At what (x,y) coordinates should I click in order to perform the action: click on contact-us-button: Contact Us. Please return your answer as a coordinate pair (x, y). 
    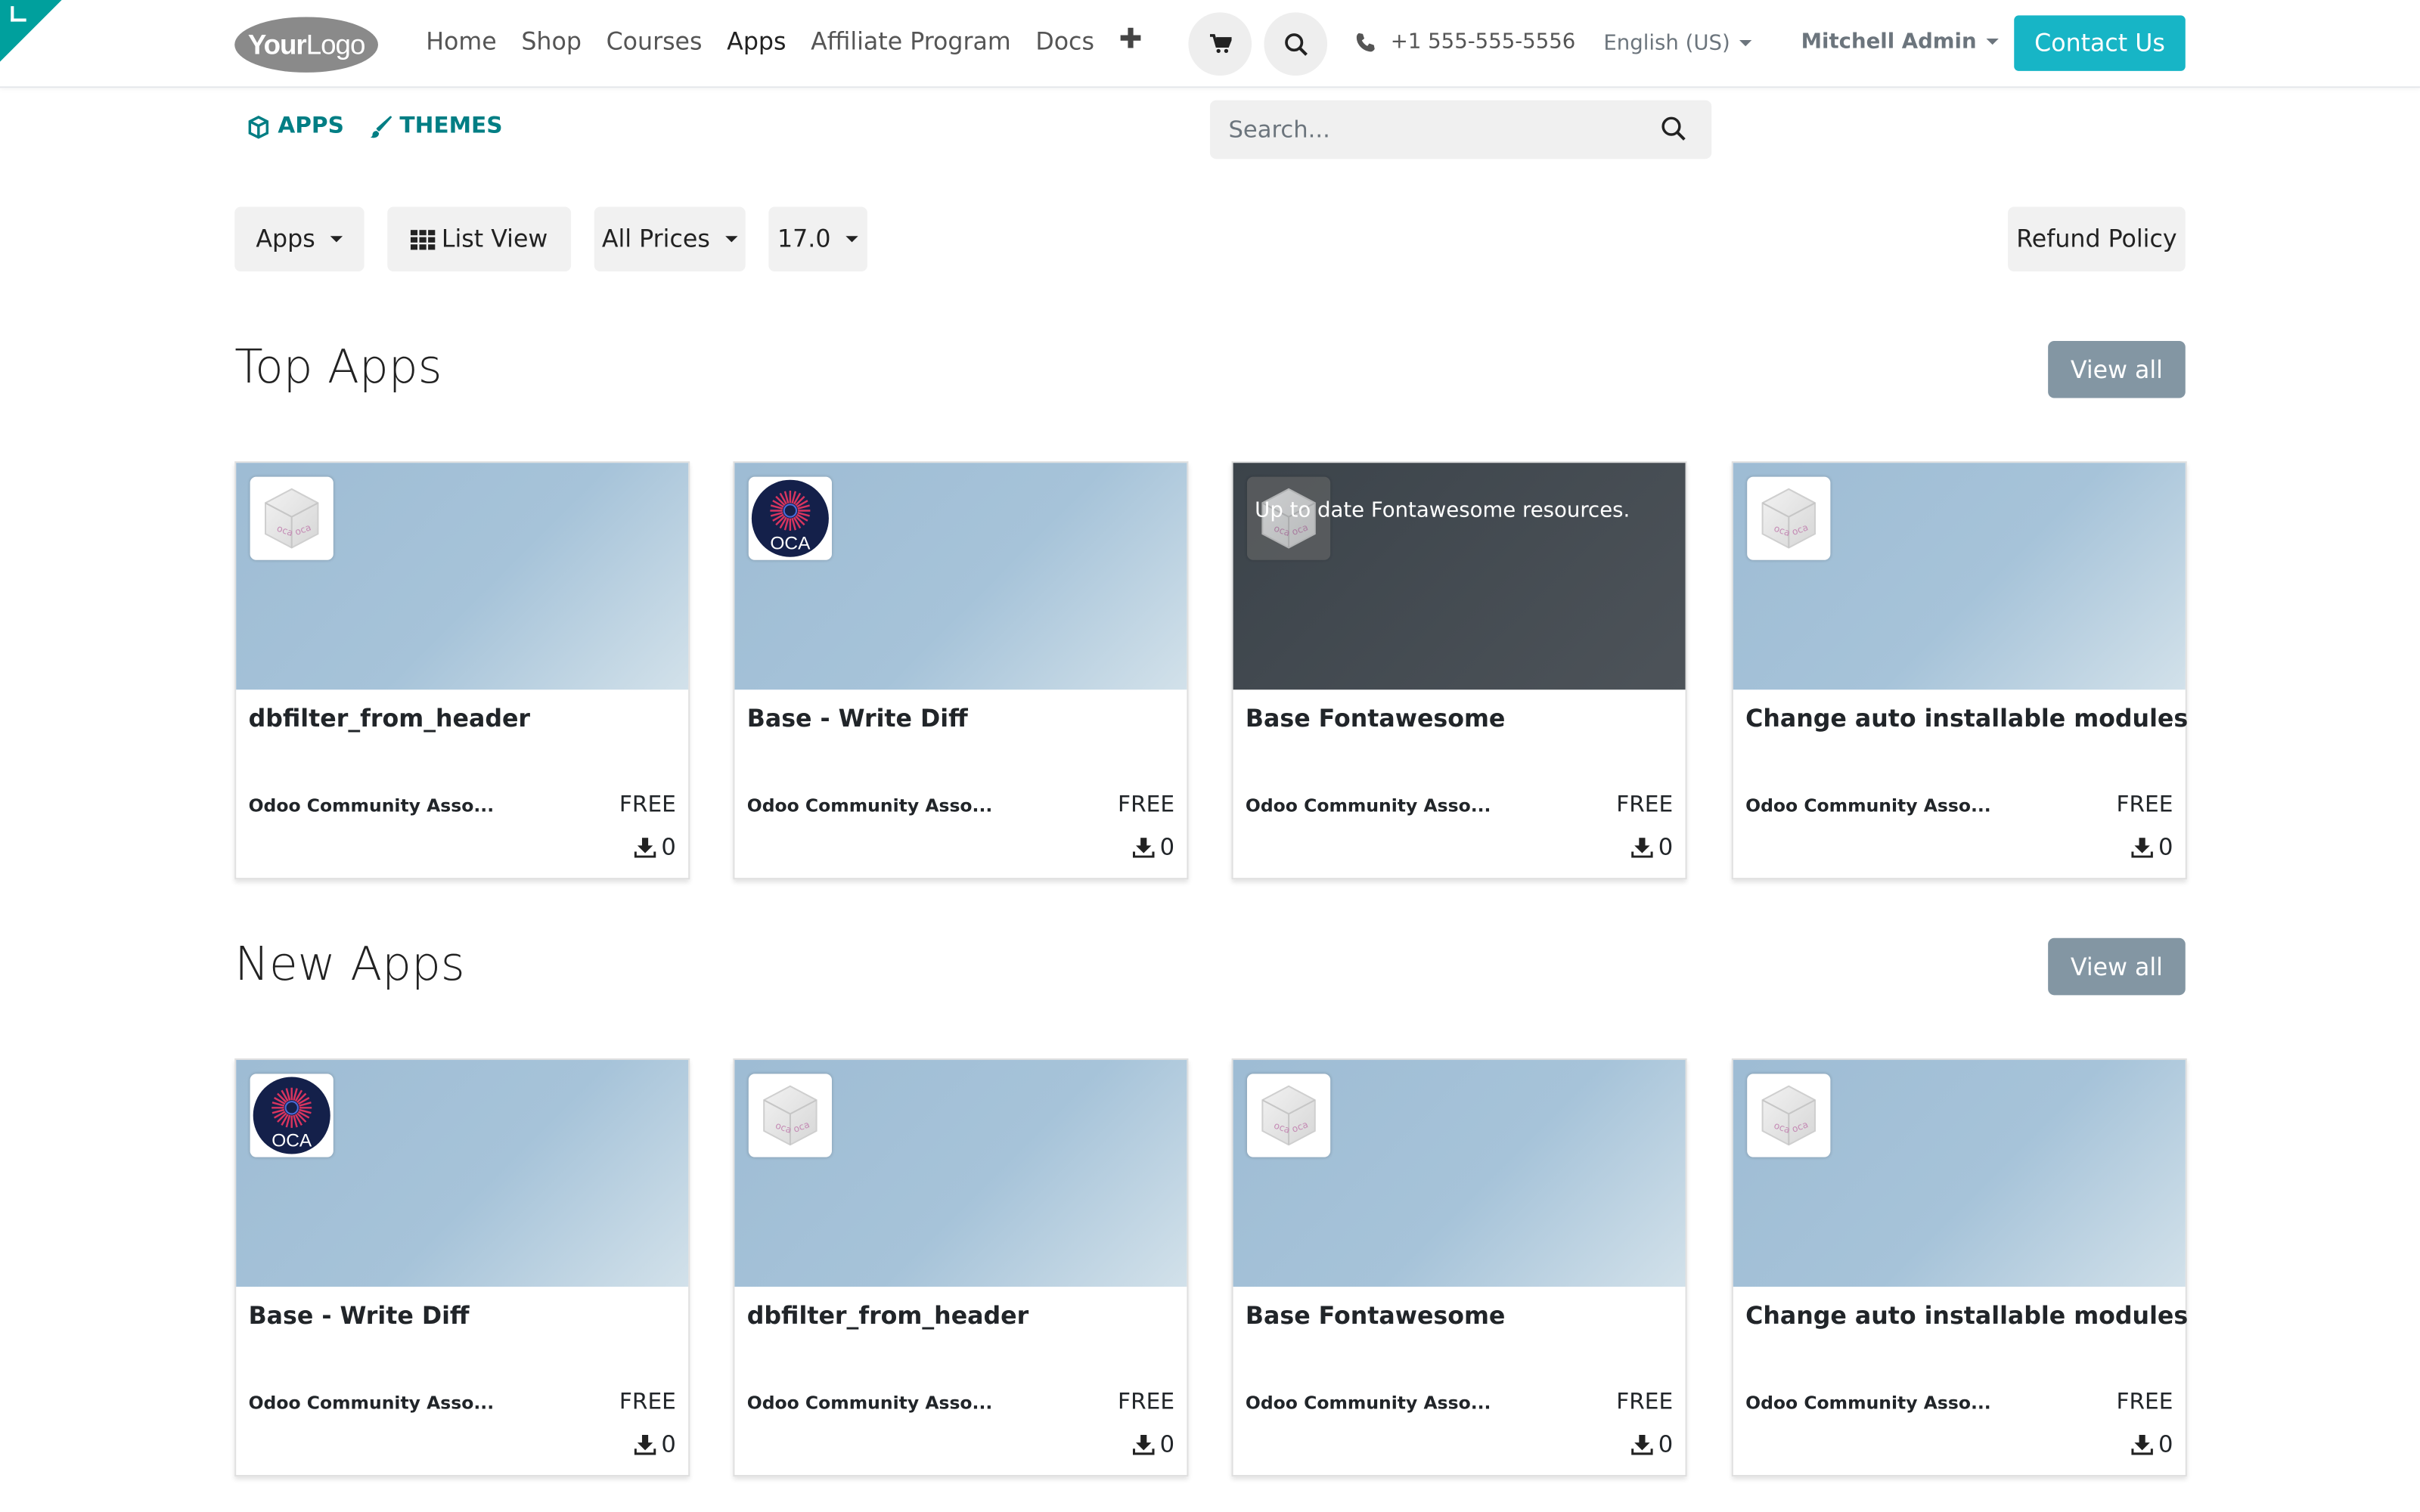
    Looking at the image, I should click on (2100, 43).